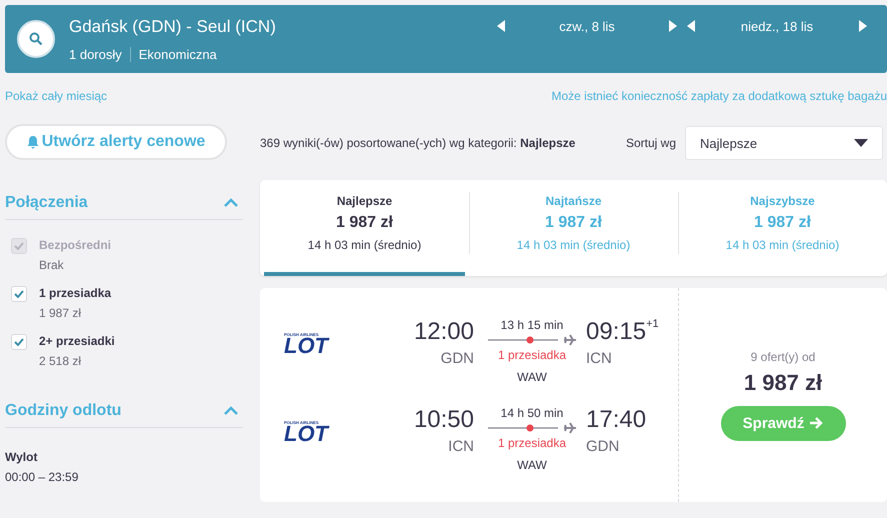  I want to click on results-summary: 369 wyniki(-ów) posortowane(-ych) wg kategorii: Najlepsze, so click(418, 143).